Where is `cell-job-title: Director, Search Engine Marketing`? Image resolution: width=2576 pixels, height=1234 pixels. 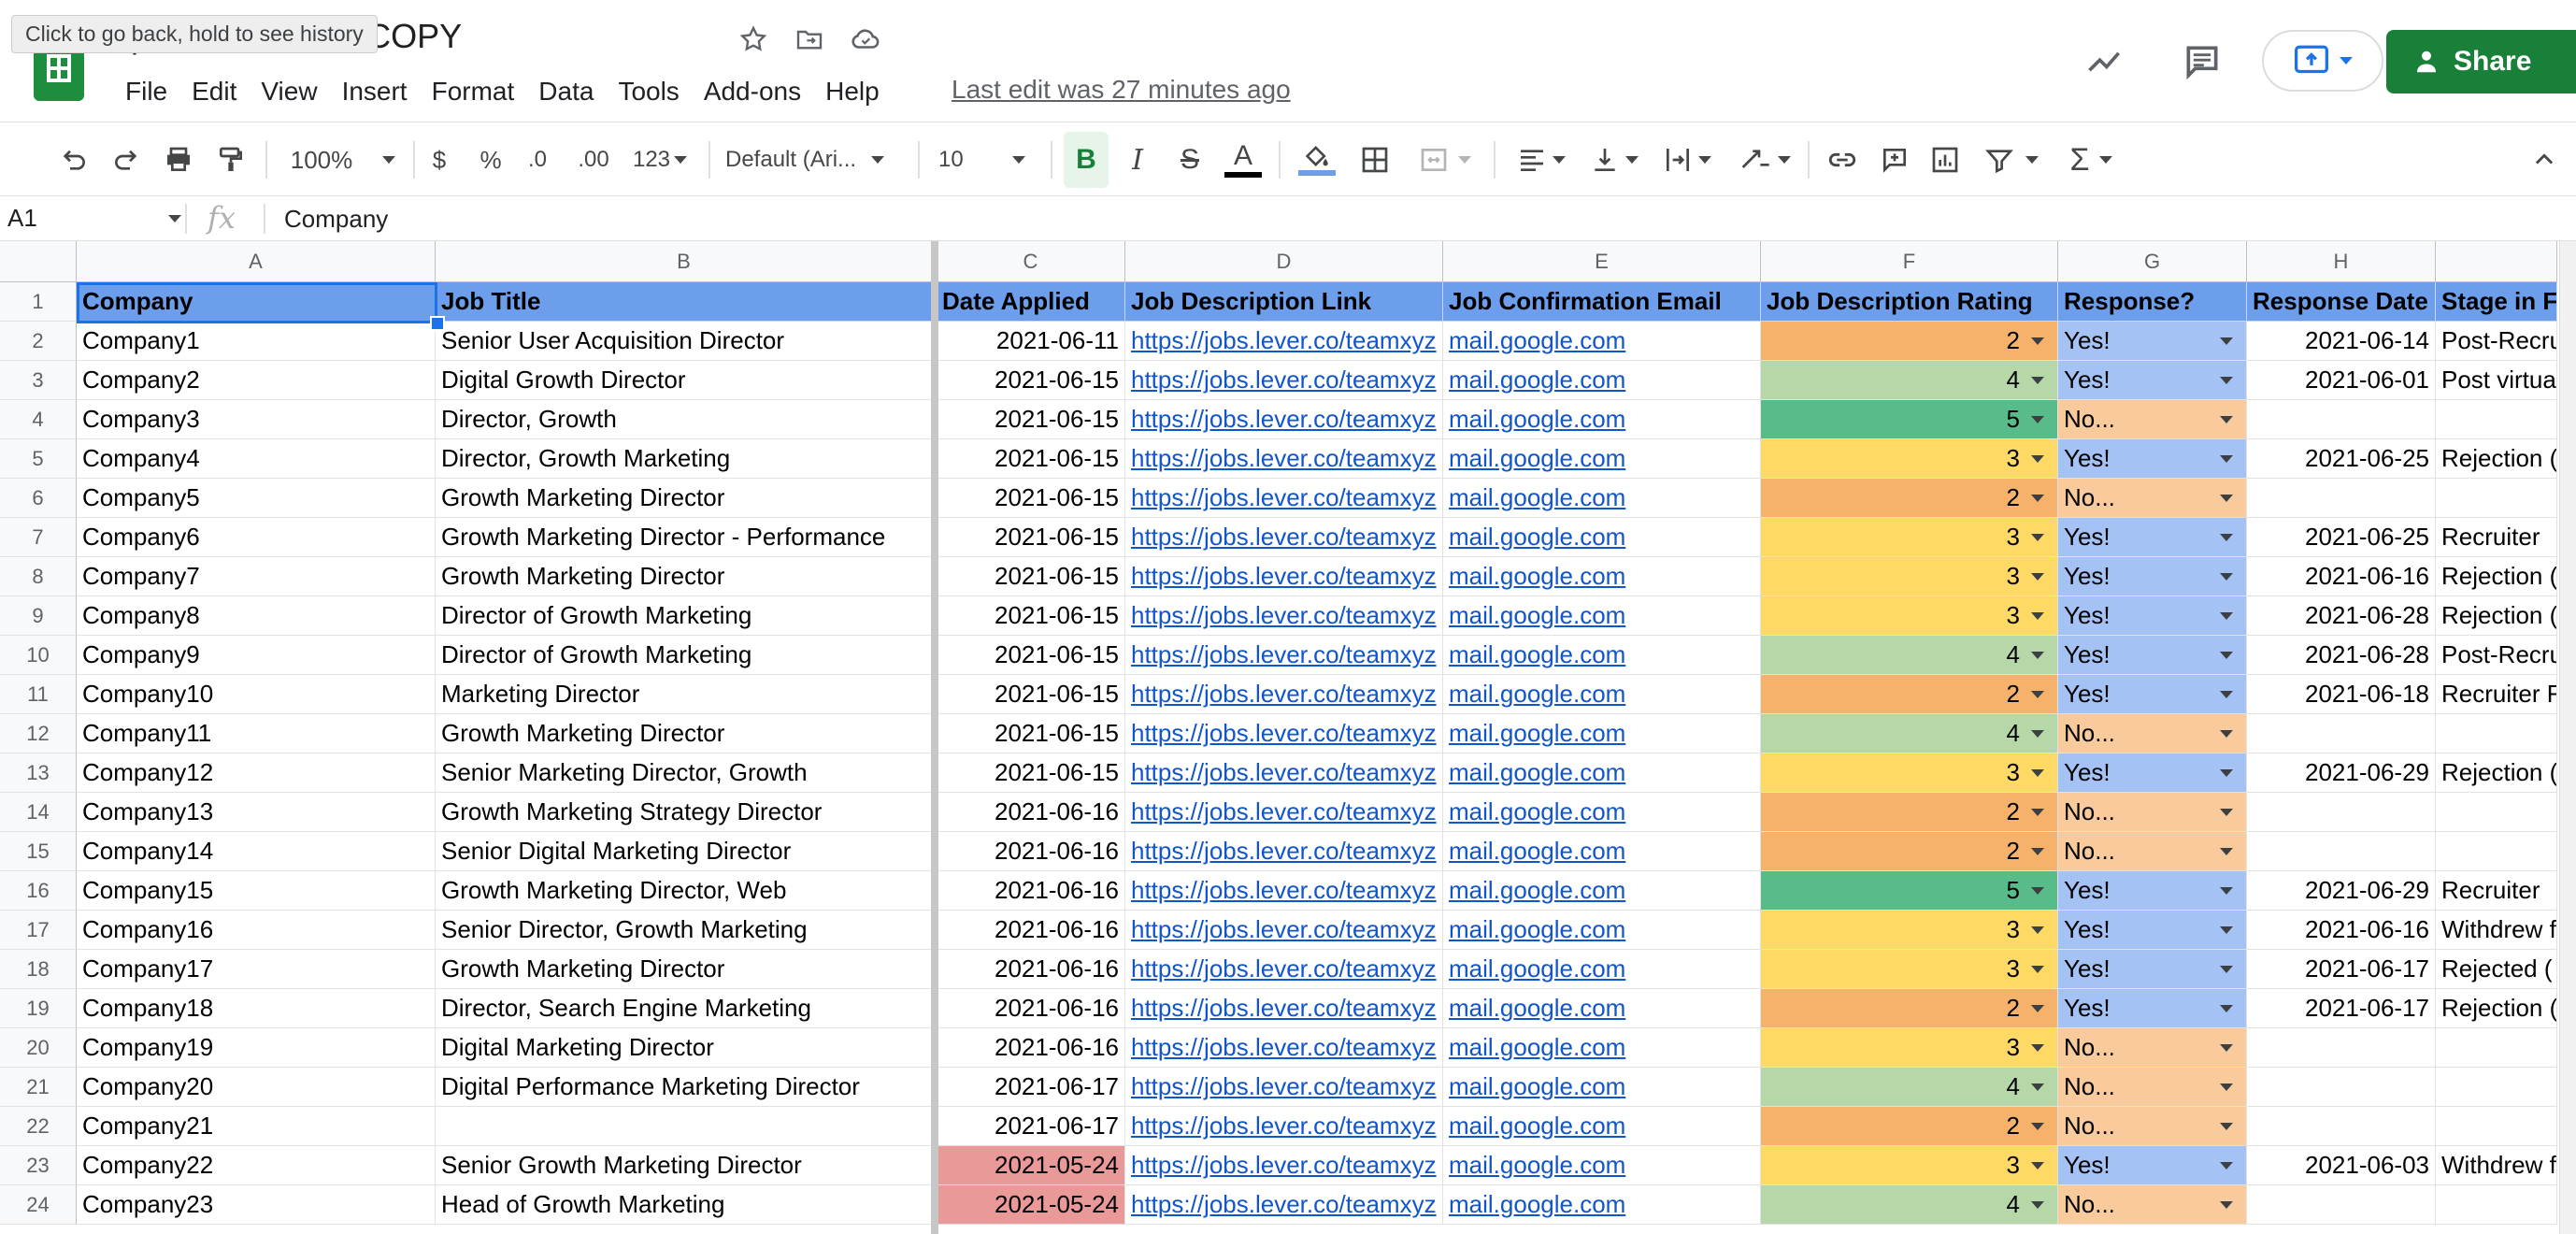
cell-job-title: Director, Search Engine Marketing is located at coordinates (686, 1008).